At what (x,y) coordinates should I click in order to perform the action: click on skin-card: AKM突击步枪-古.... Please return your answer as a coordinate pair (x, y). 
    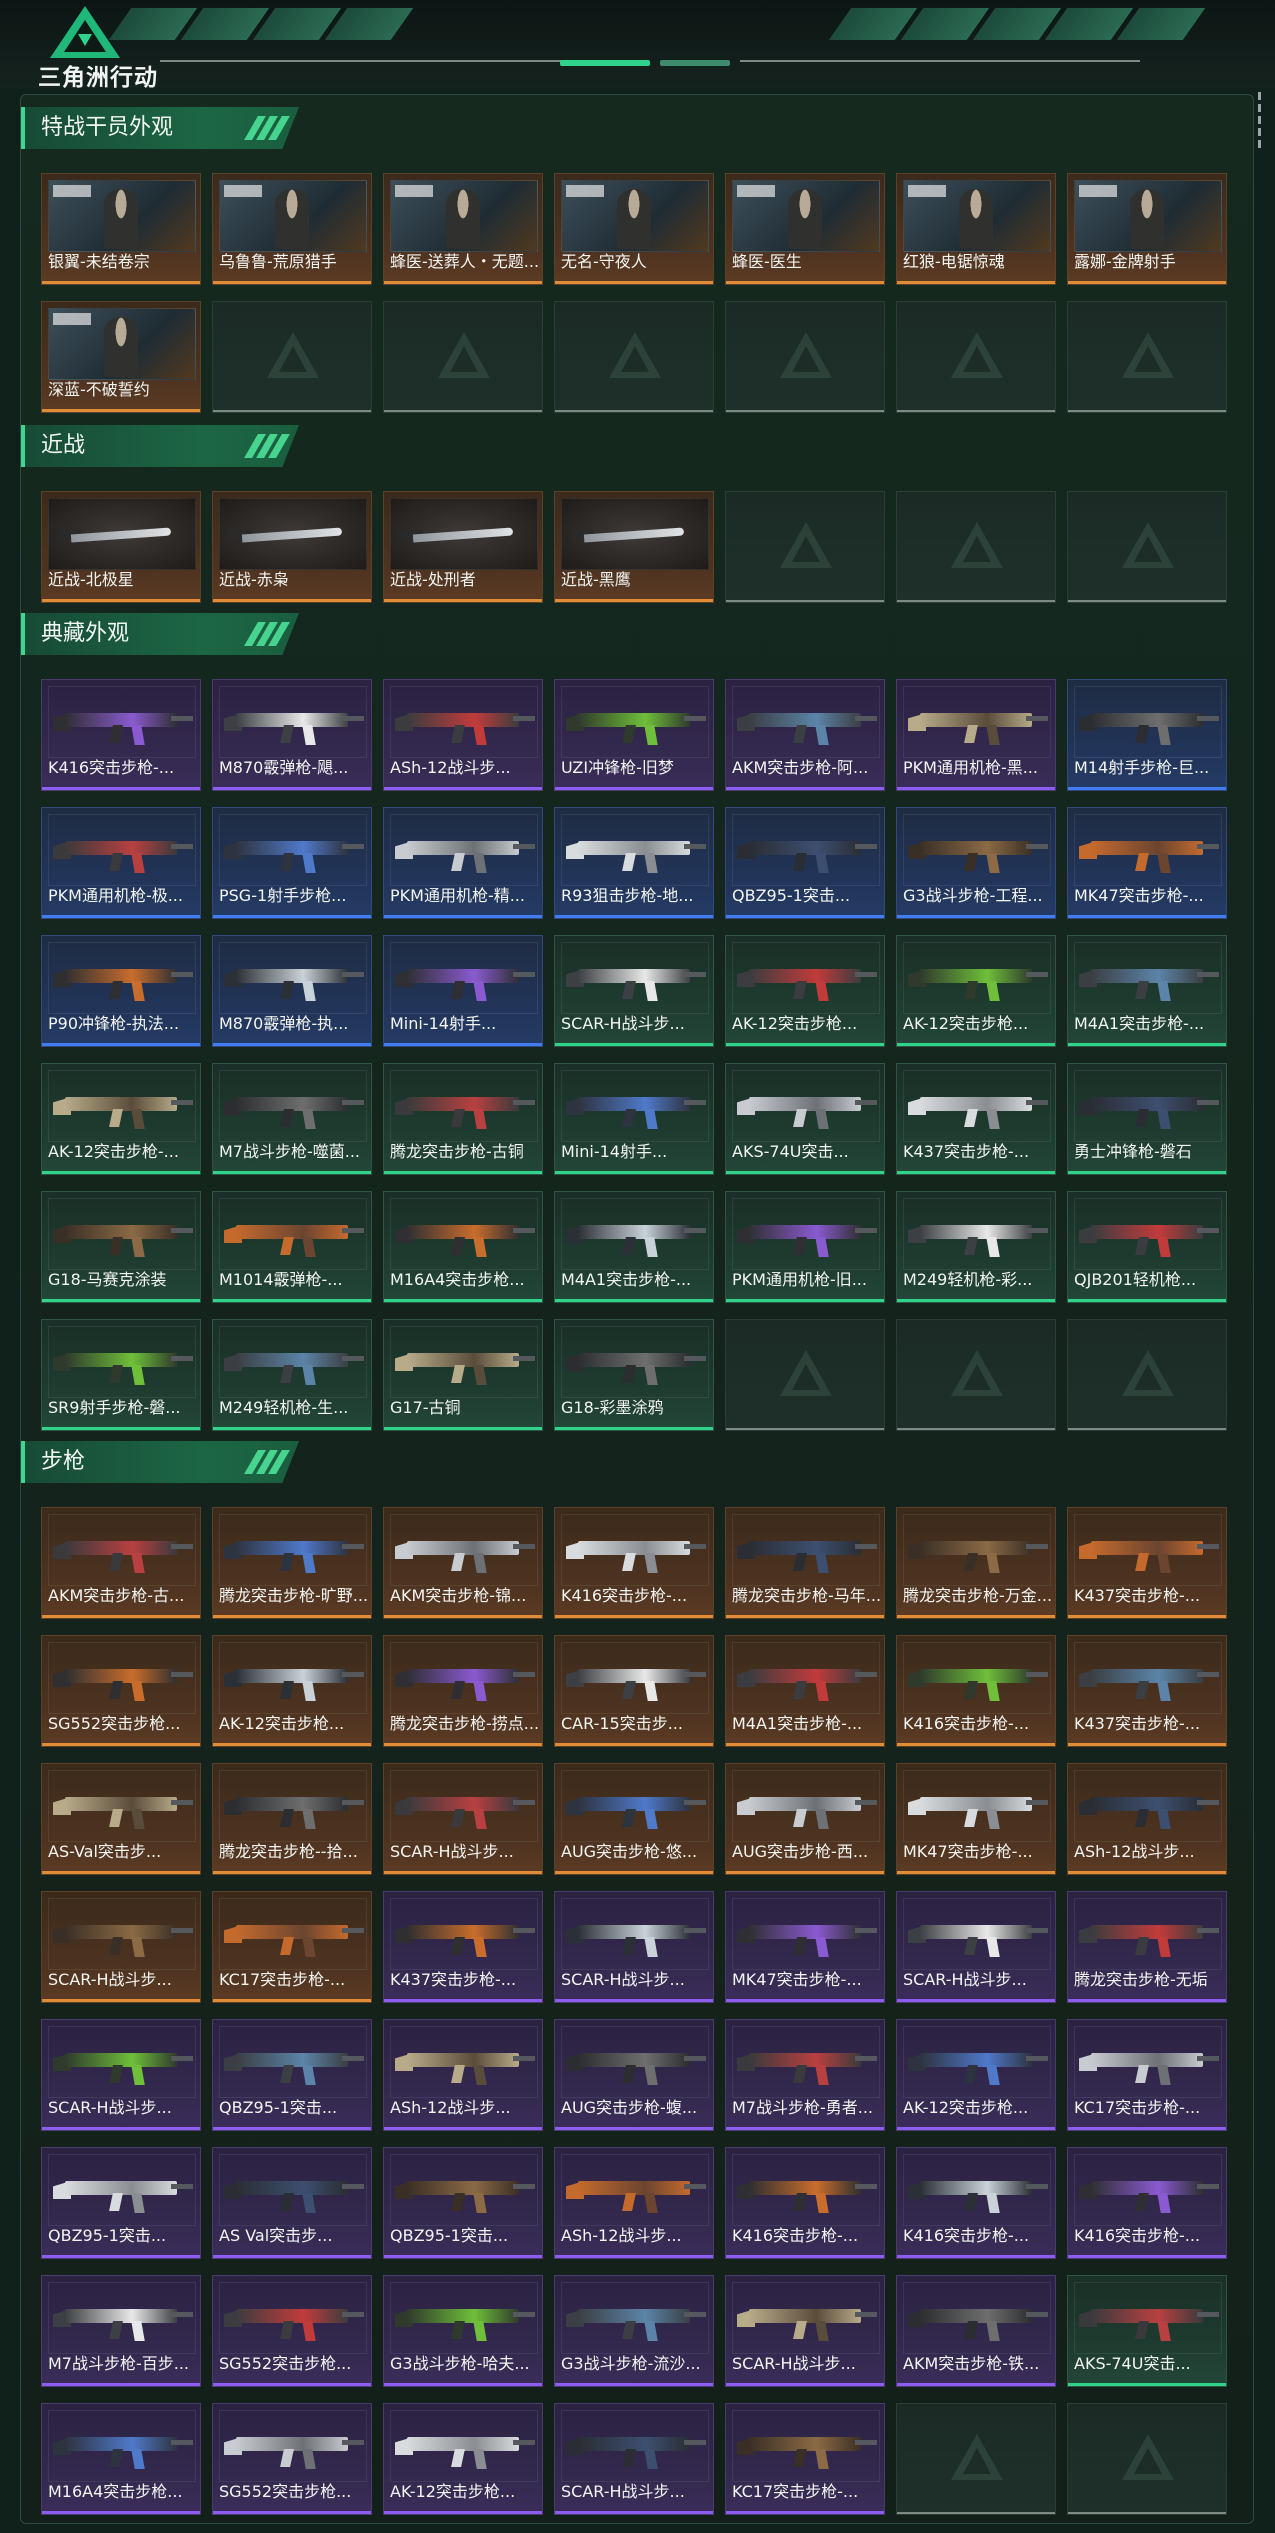
    Looking at the image, I should click on (121, 1563).